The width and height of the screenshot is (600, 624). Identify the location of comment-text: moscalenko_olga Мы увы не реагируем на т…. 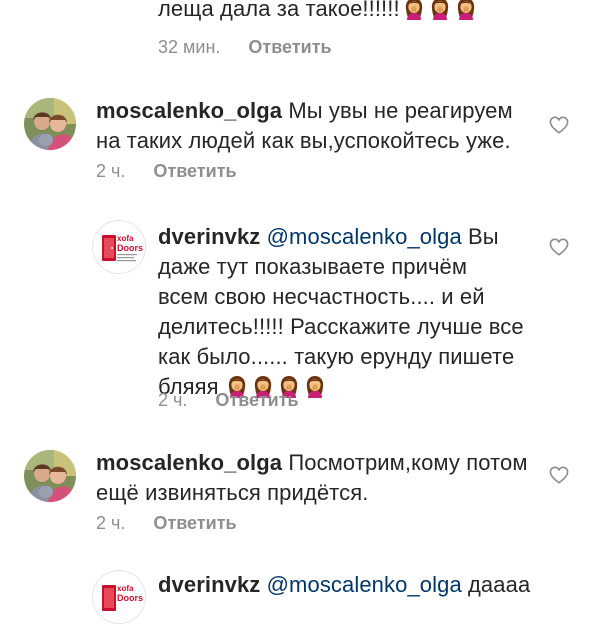
(304, 126).